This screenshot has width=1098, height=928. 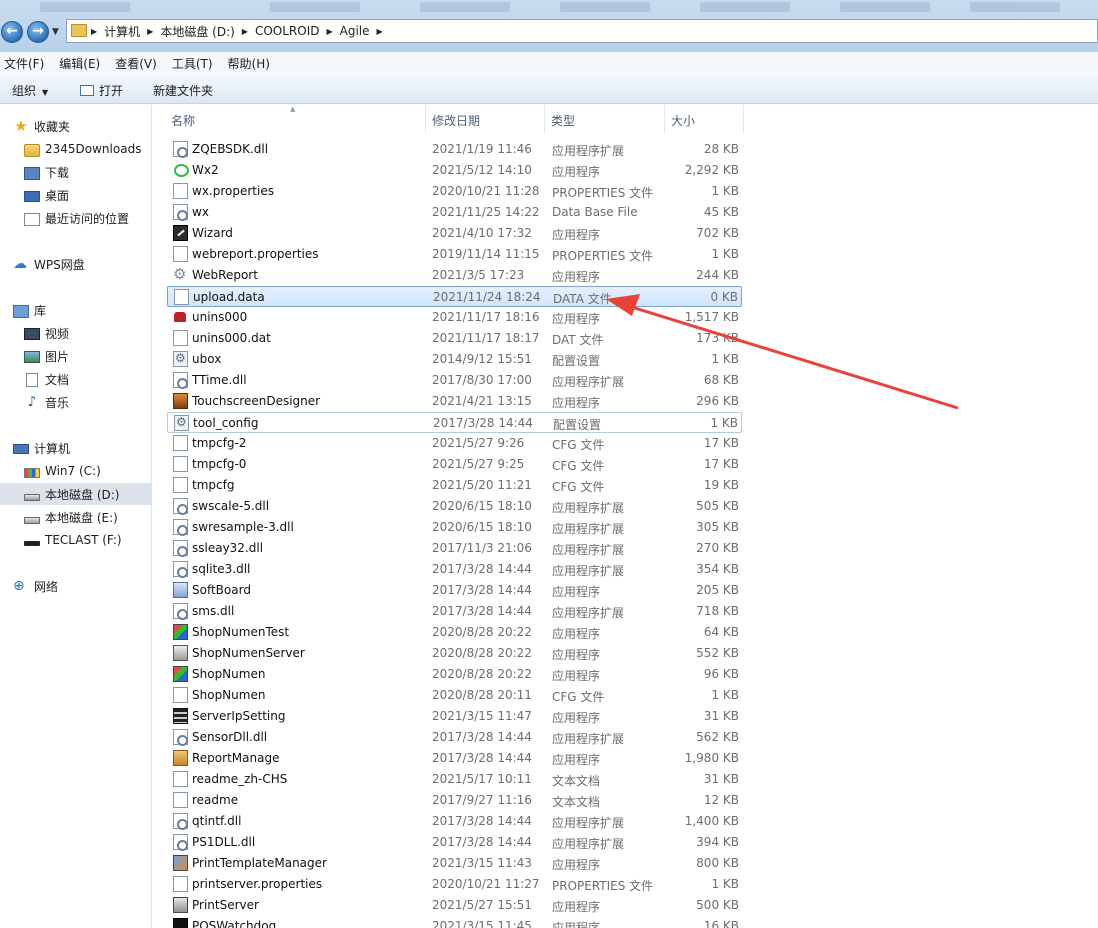 I want to click on breadcrumb-computer: 计算机, so click(x=122, y=31).